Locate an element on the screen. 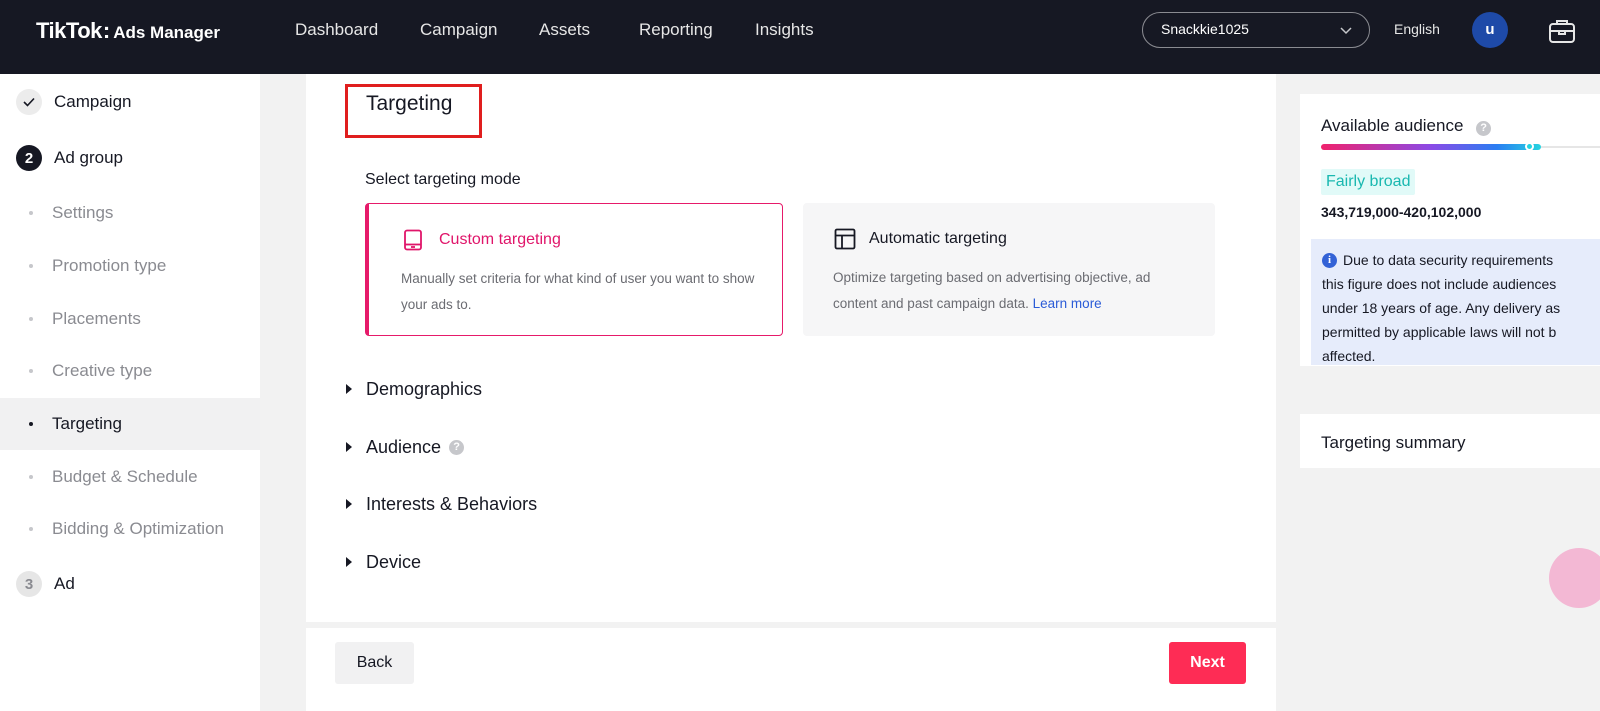  section-audience: Audience ? is located at coordinates (405, 447).